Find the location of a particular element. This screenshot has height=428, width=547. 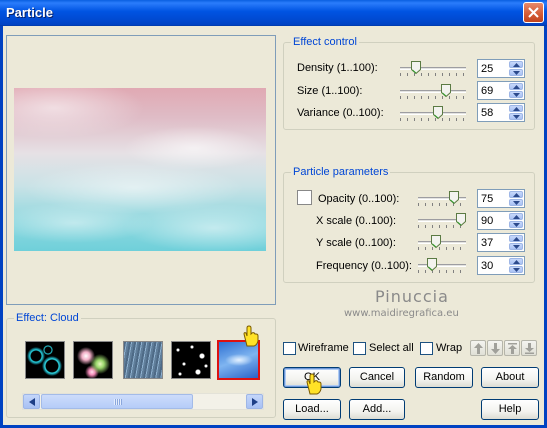

arrow-bottom-icon is located at coordinates (529, 348).